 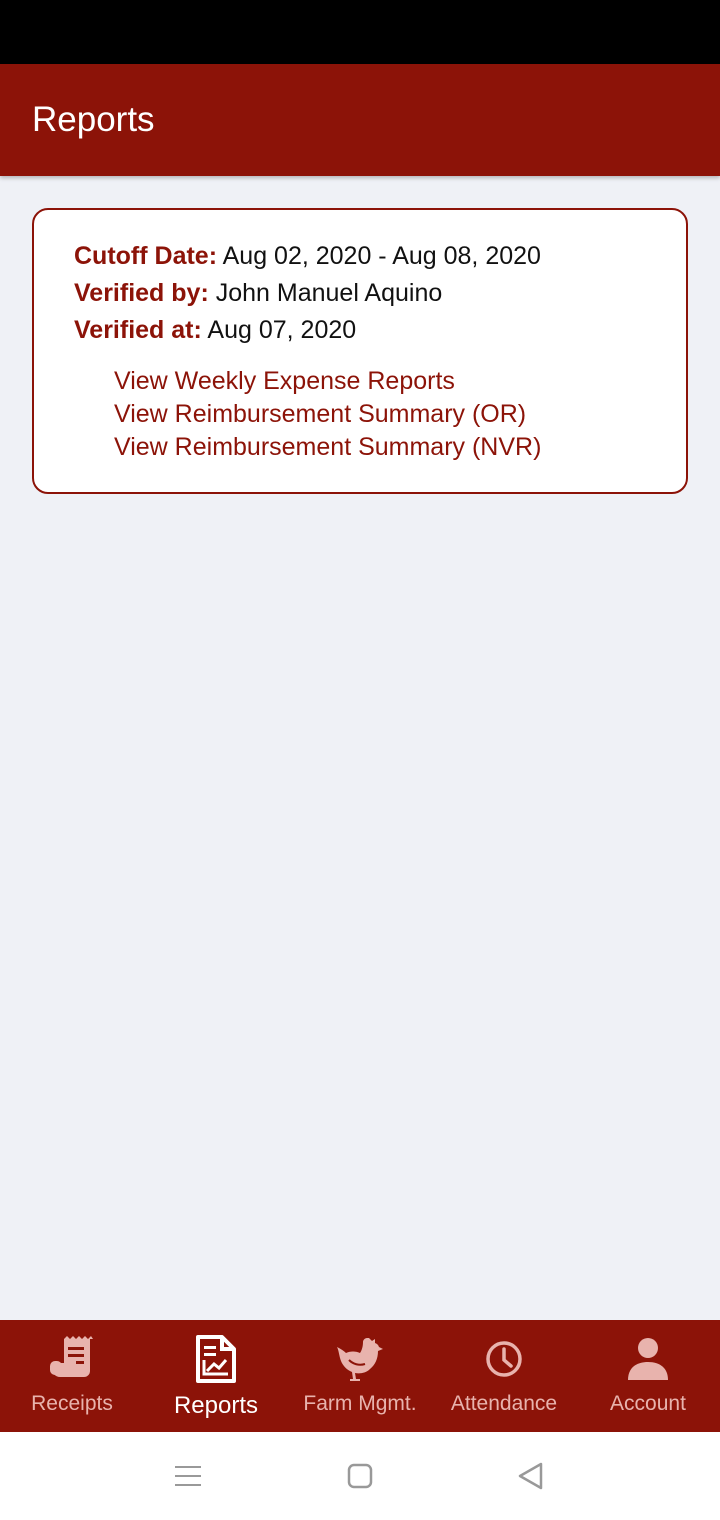 What do you see at coordinates (360, 32) in the screenshot?
I see `status-bar` at bounding box center [360, 32].